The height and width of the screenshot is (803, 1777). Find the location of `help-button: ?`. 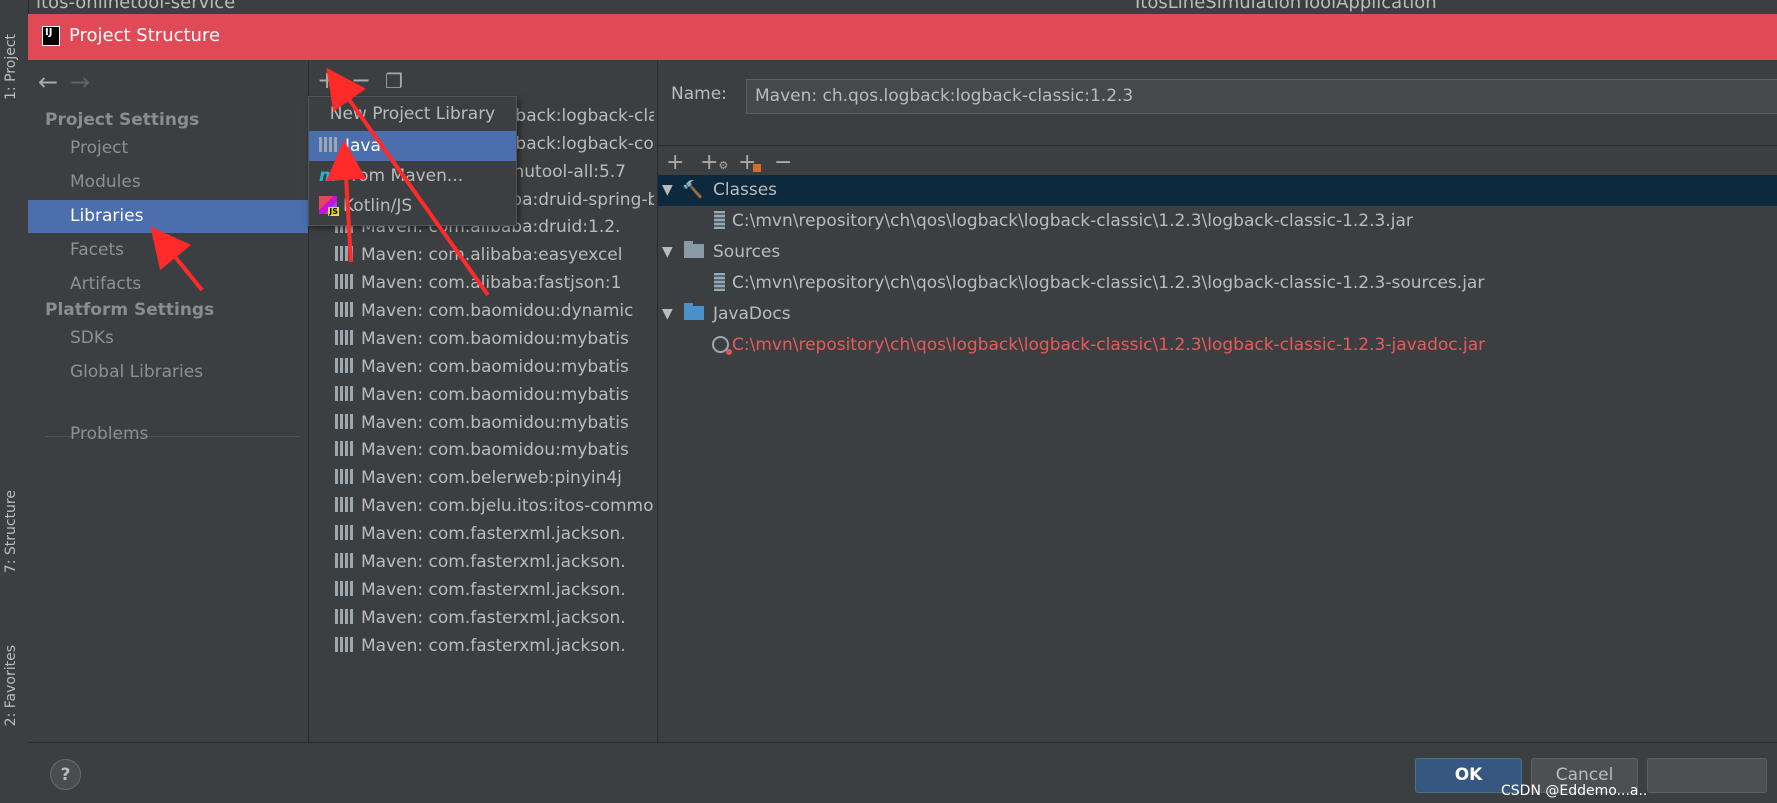

help-button: ? is located at coordinates (65, 774).